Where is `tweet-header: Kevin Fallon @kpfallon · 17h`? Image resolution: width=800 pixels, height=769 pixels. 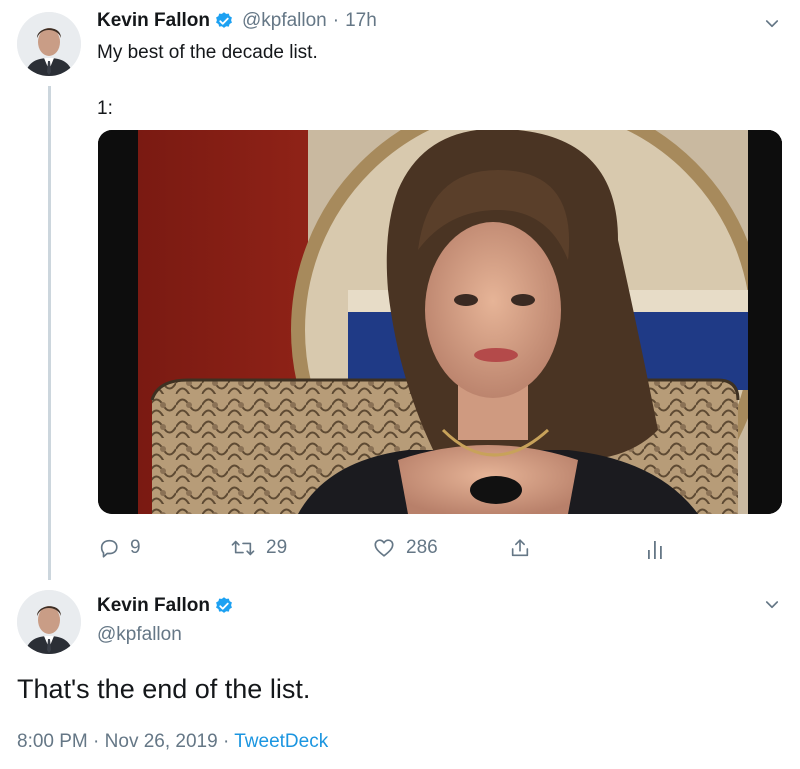
tweet-header: Kevin Fallon @kpfallon · 17h is located at coordinates (237, 21).